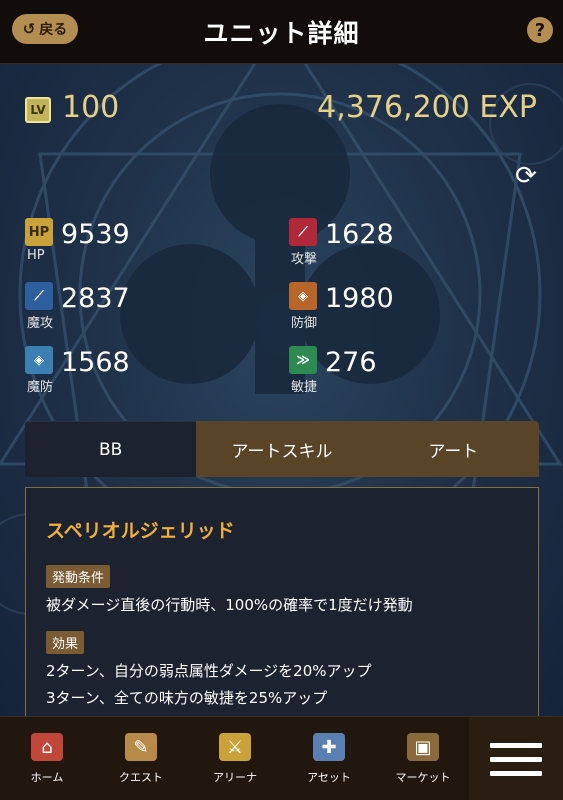  What do you see at coordinates (526, 176) in the screenshot?
I see `refresh-icon: ⟳` at bounding box center [526, 176].